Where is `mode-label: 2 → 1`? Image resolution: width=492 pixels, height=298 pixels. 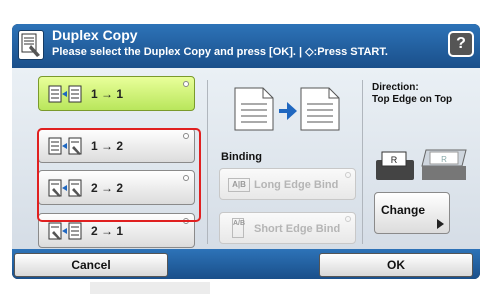
mode-label: 2 → 1 is located at coordinates (107, 231).